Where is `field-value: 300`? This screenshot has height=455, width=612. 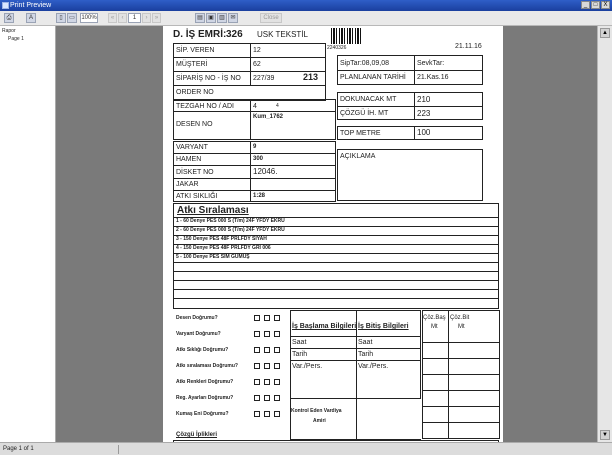
field-value: 300 is located at coordinates (258, 159).